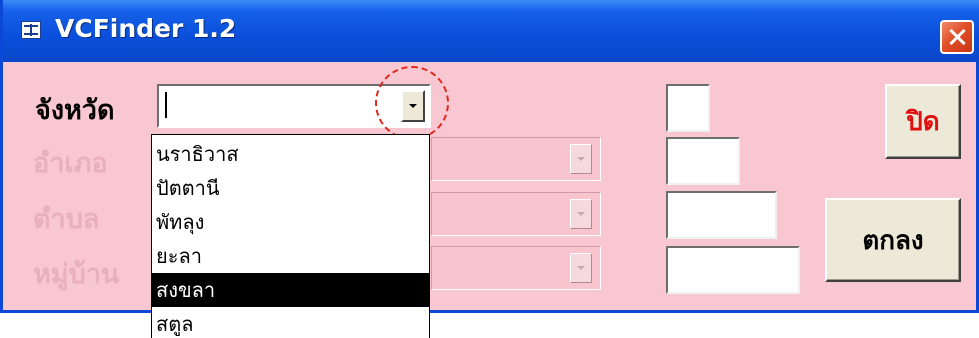 This screenshot has width=979, height=338. What do you see at coordinates (70, 163) in the screenshot?
I see `district-label: อำเภอ` at bounding box center [70, 163].